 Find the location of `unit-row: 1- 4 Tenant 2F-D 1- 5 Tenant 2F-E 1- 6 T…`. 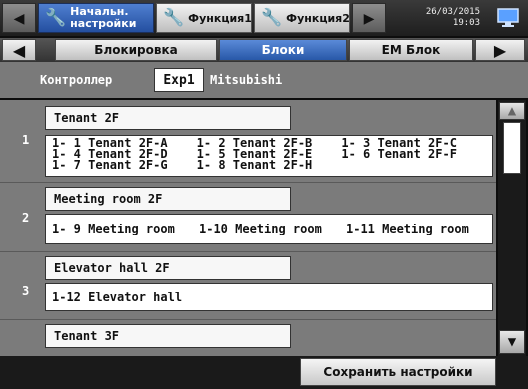

unit-row: 1- 4 Tenant 2F-D 1- 5 Tenant 2F-E 1- 6 T… is located at coordinates (269, 154).